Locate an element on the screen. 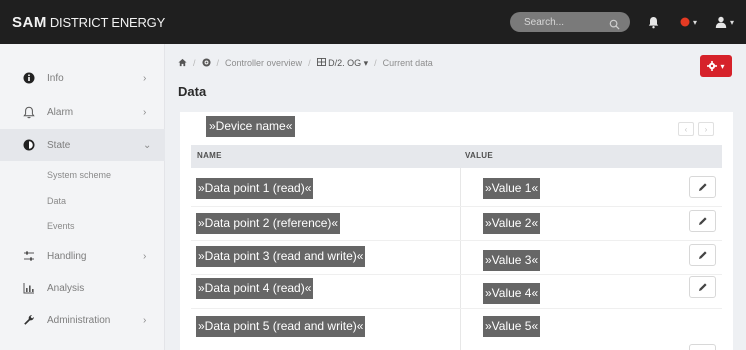 This screenshot has width=746, height=350. gear-icon is located at coordinates (712, 66).